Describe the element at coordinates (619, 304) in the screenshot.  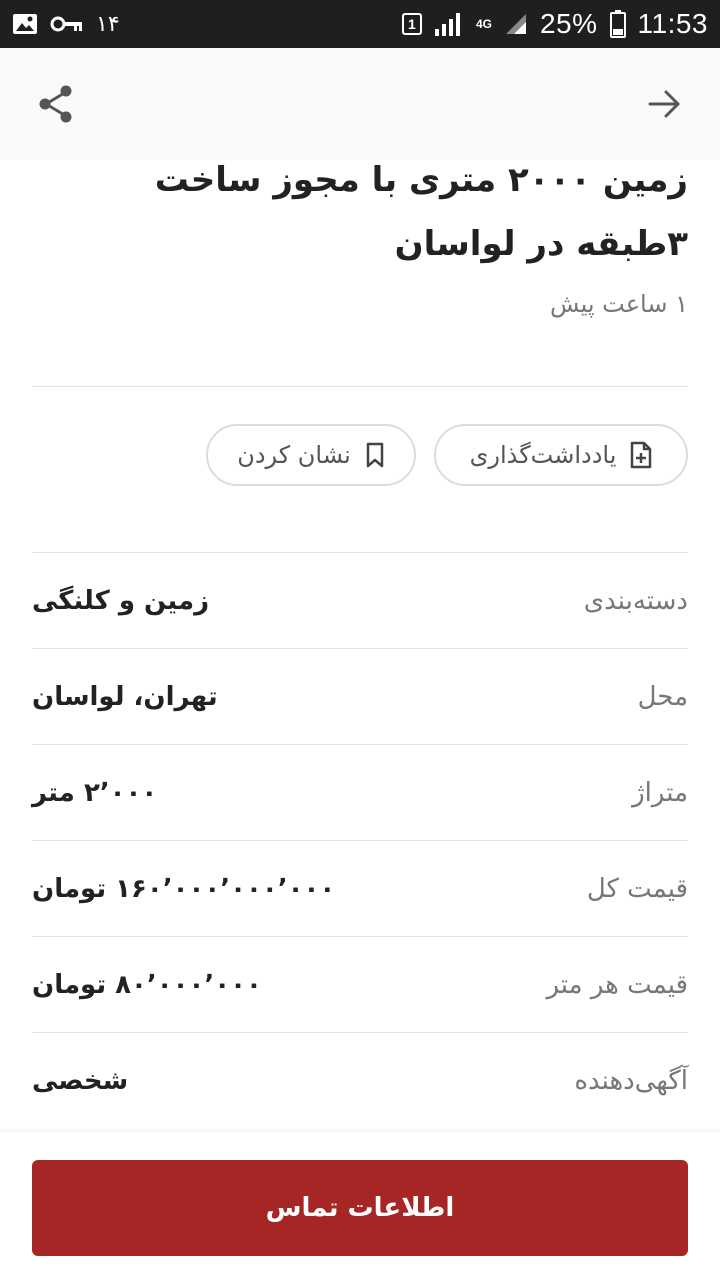
I see `posted-time: ۱ ساعت پیش` at that location.